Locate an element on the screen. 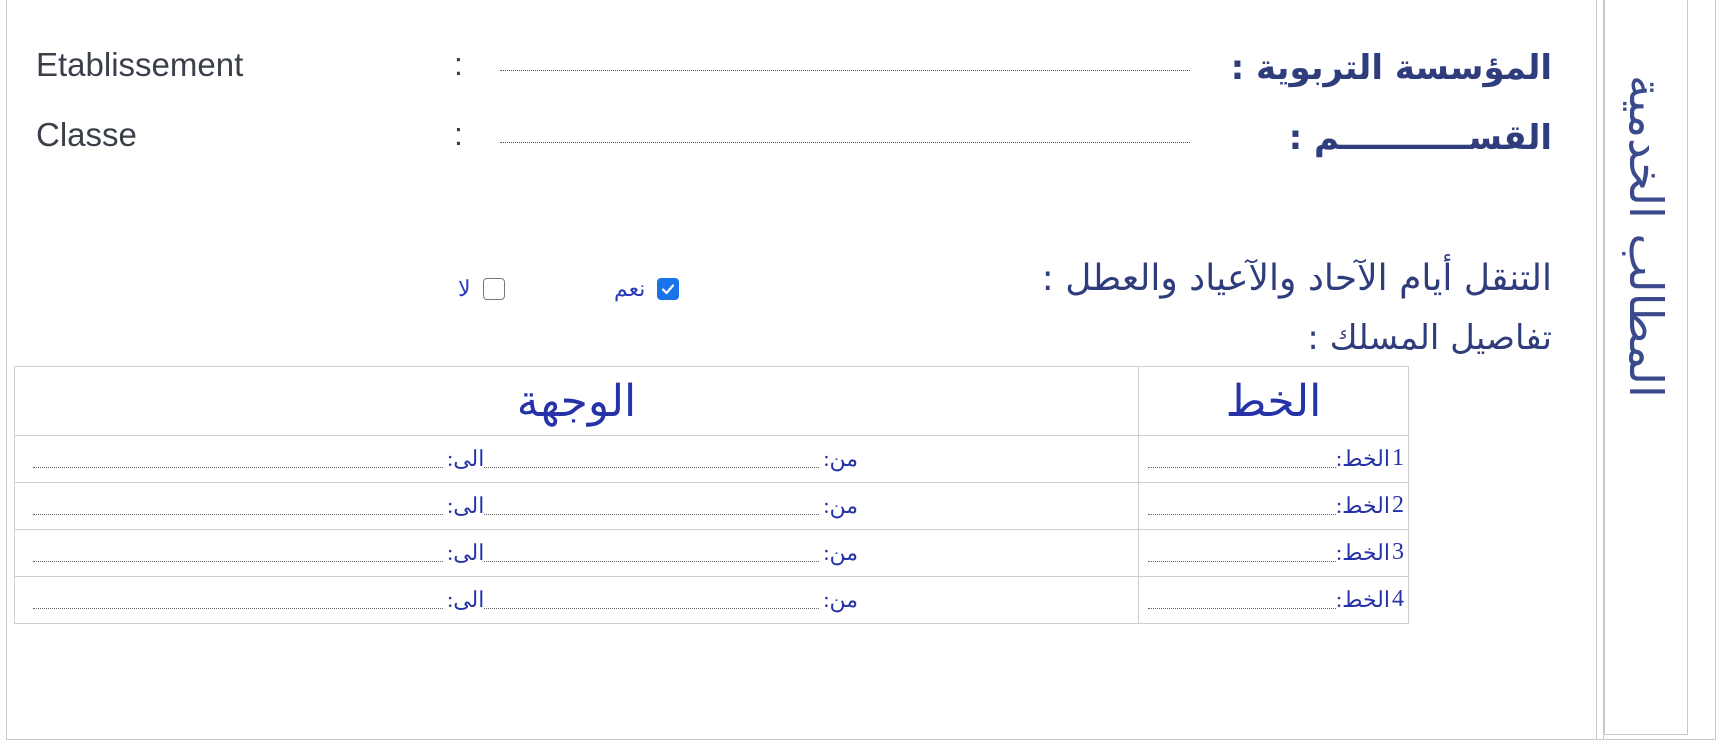  line-number: 2 is located at coordinates (1398, 505).